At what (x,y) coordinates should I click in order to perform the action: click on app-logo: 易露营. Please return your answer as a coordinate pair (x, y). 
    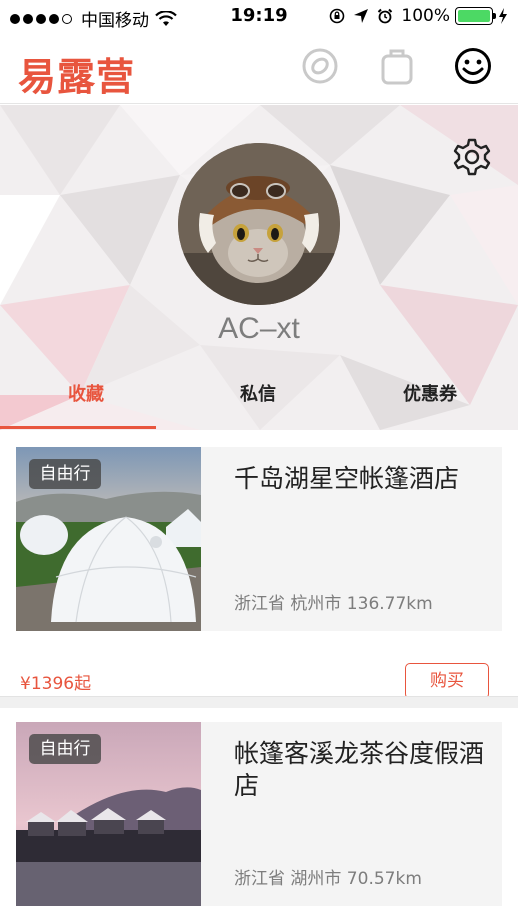
    Looking at the image, I should click on (76, 73).